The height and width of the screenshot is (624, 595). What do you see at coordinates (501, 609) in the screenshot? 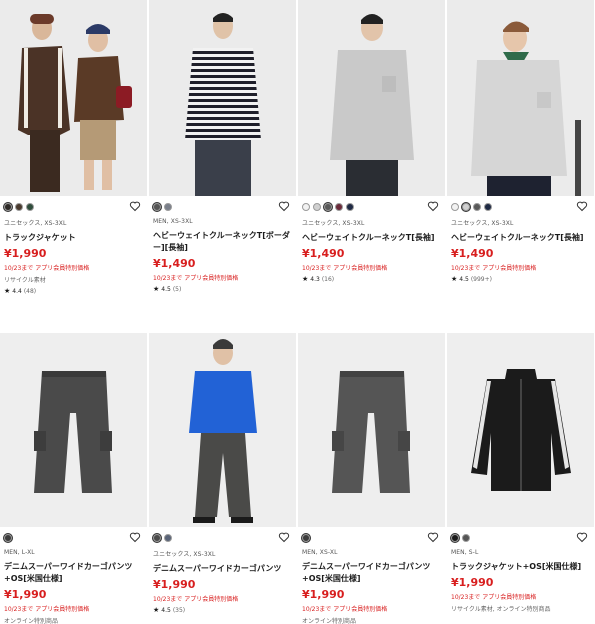
I see `product-note: リサイクル素材, オンライン特別商品` at bounding box center [501, 609].